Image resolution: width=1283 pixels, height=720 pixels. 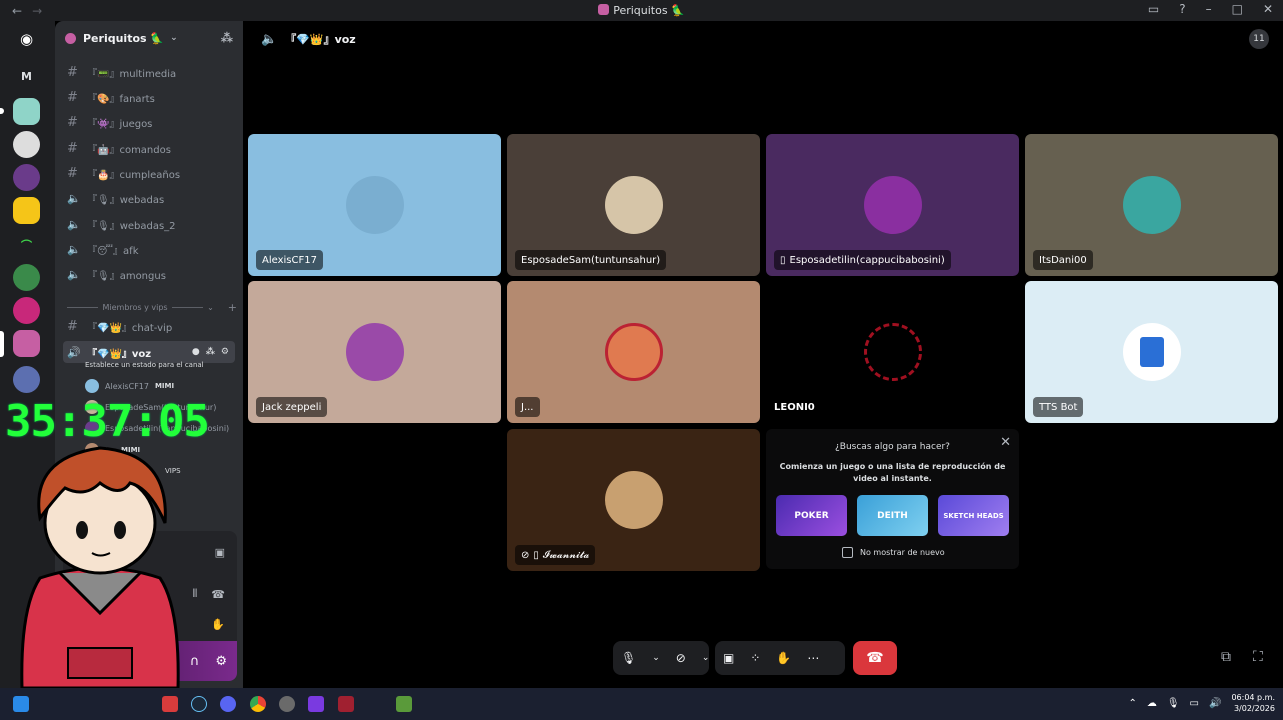 What do you see at coordinates (232, 307) in the screenshot?
I see `add-channel-icon: +` at bounding box center [232, 307].